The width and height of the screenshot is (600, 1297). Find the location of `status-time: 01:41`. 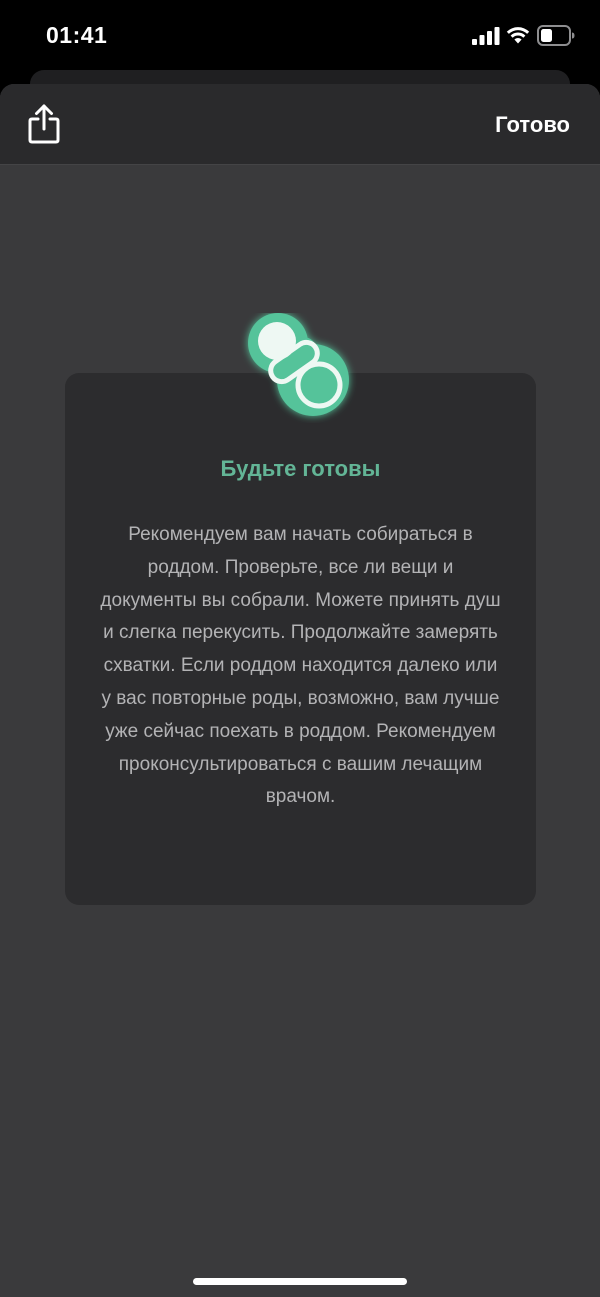

status-time: 01:41 is located at coordinates (77, 35).